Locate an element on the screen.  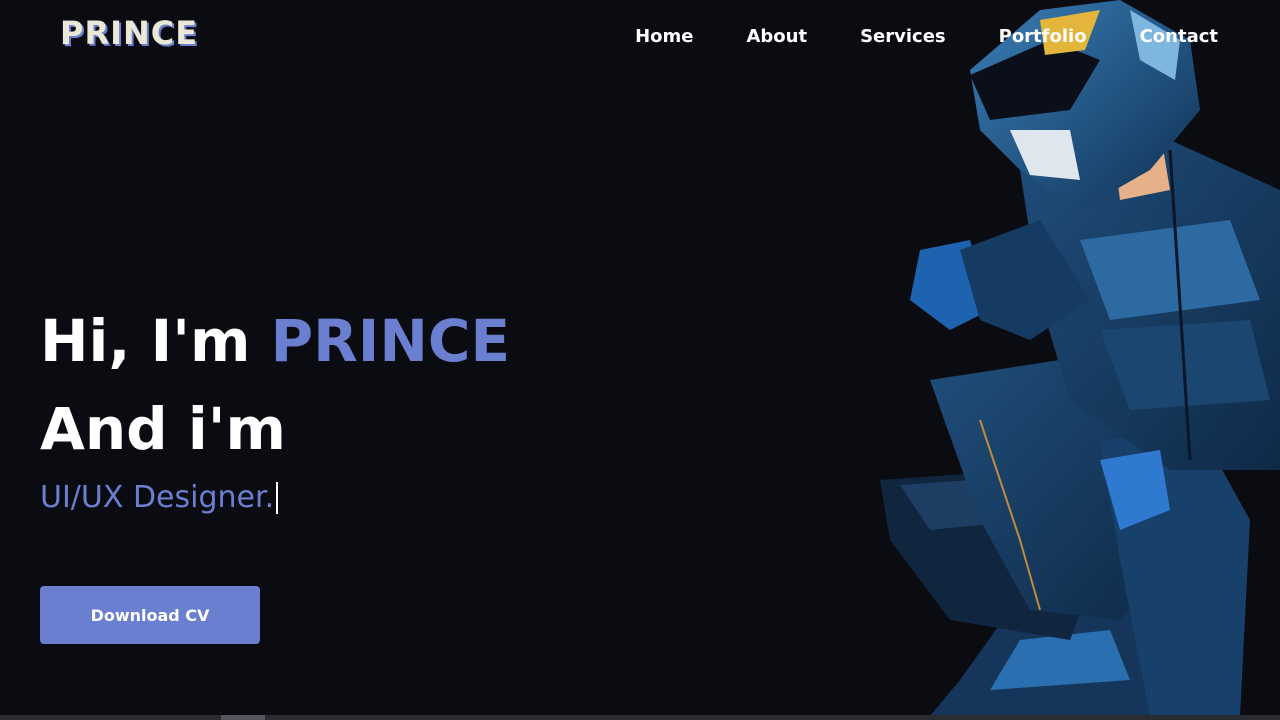
nav-link-home: Home is located at coordinates (664, 36).